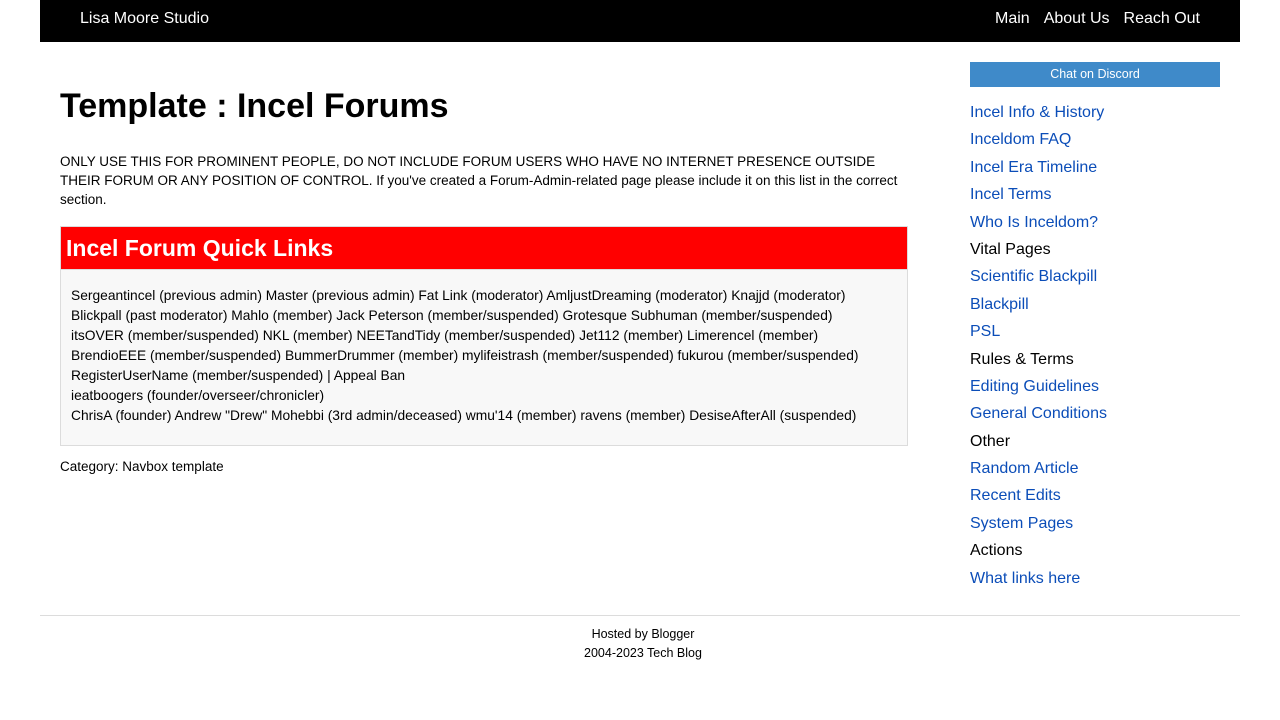 This screenshot has height=720, width=1280. I want to click on sidebar-item-blackpill: Blackpill, so click(1095, 304).